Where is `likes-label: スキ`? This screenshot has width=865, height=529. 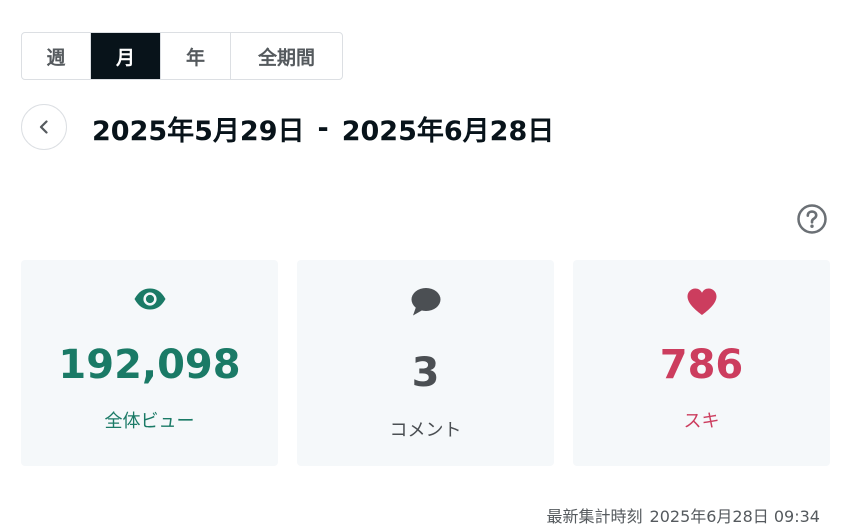 likes-label: スキ is located at coordinates (701, 421).